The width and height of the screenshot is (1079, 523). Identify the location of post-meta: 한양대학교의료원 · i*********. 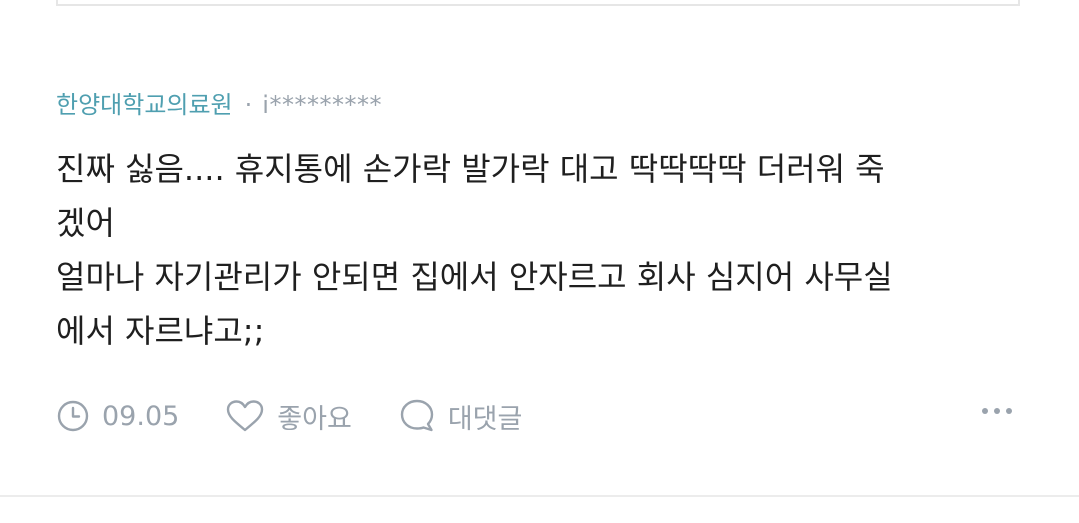
(539, 105).